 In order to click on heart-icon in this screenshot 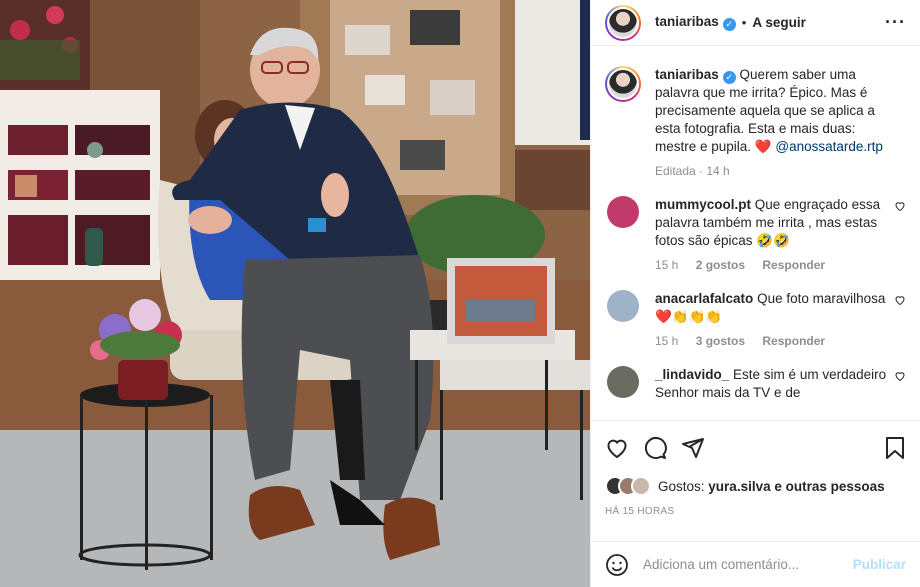, I will do `click(617, 448)`.